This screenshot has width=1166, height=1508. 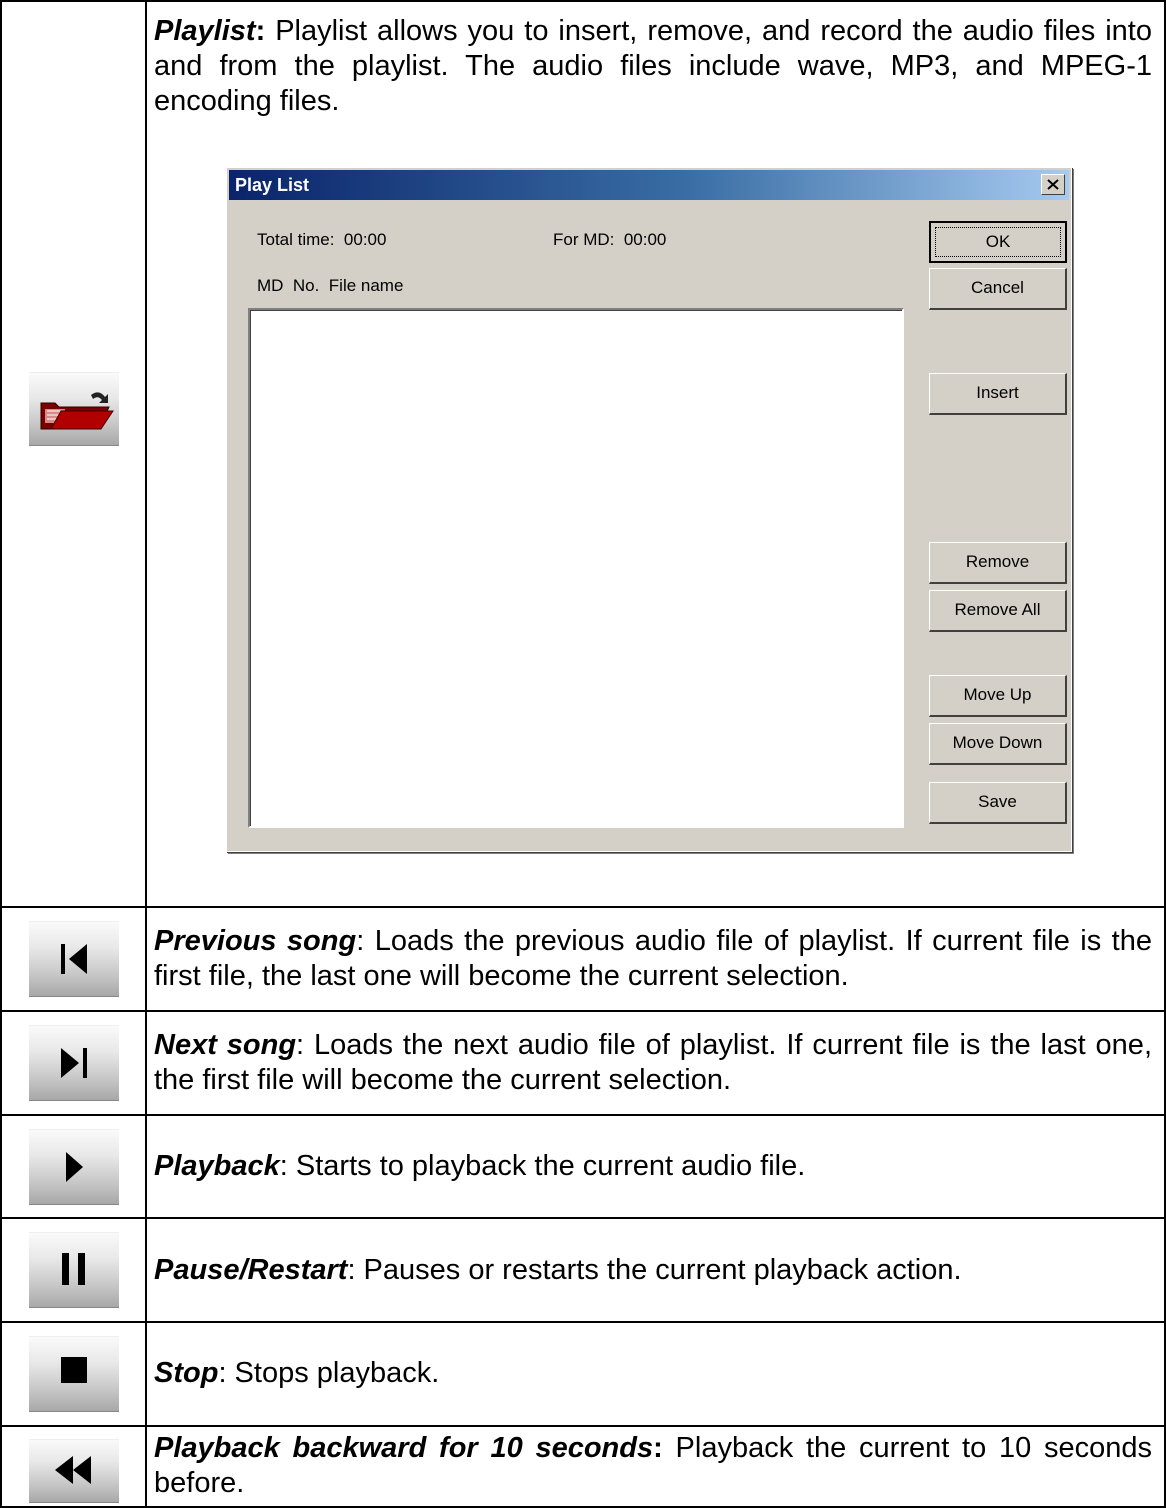 What do you see at coordinates (998, 394) in the screenshot?
I see `insert-button: Insert` at bounding box center [998, 394].